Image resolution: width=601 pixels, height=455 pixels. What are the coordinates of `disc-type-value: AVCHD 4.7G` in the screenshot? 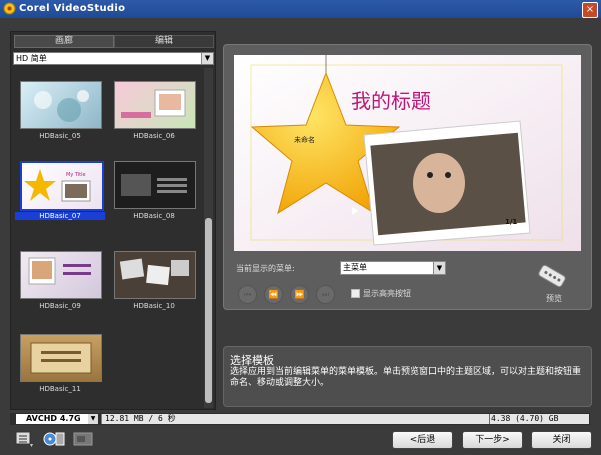 It's located at (53, 418).